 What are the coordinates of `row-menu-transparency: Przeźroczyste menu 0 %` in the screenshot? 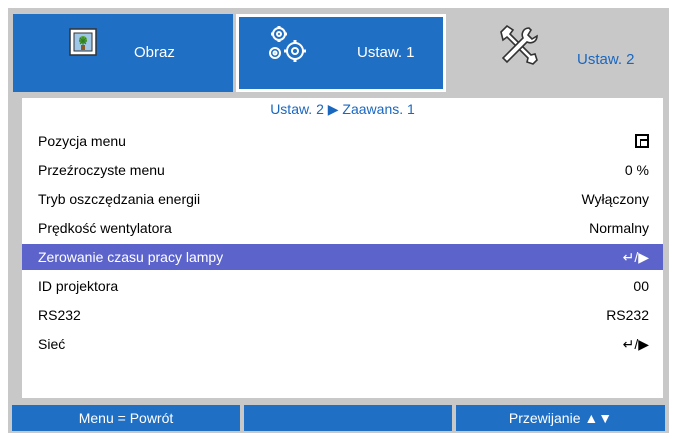 It's located at (342, 170).